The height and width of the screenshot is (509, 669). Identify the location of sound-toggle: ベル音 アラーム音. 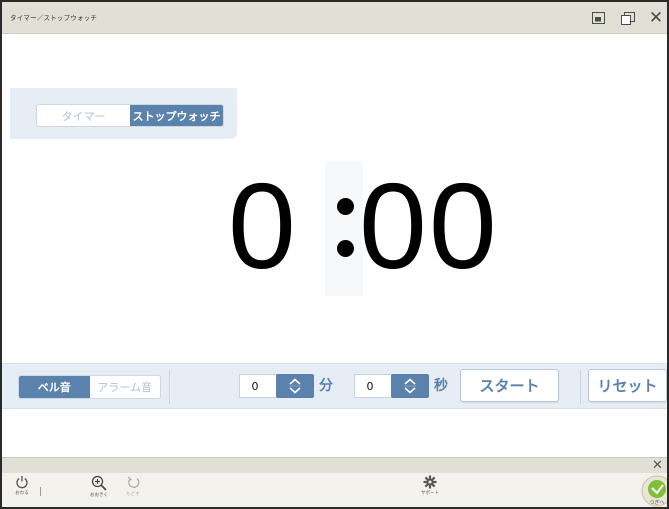
(89, 387).